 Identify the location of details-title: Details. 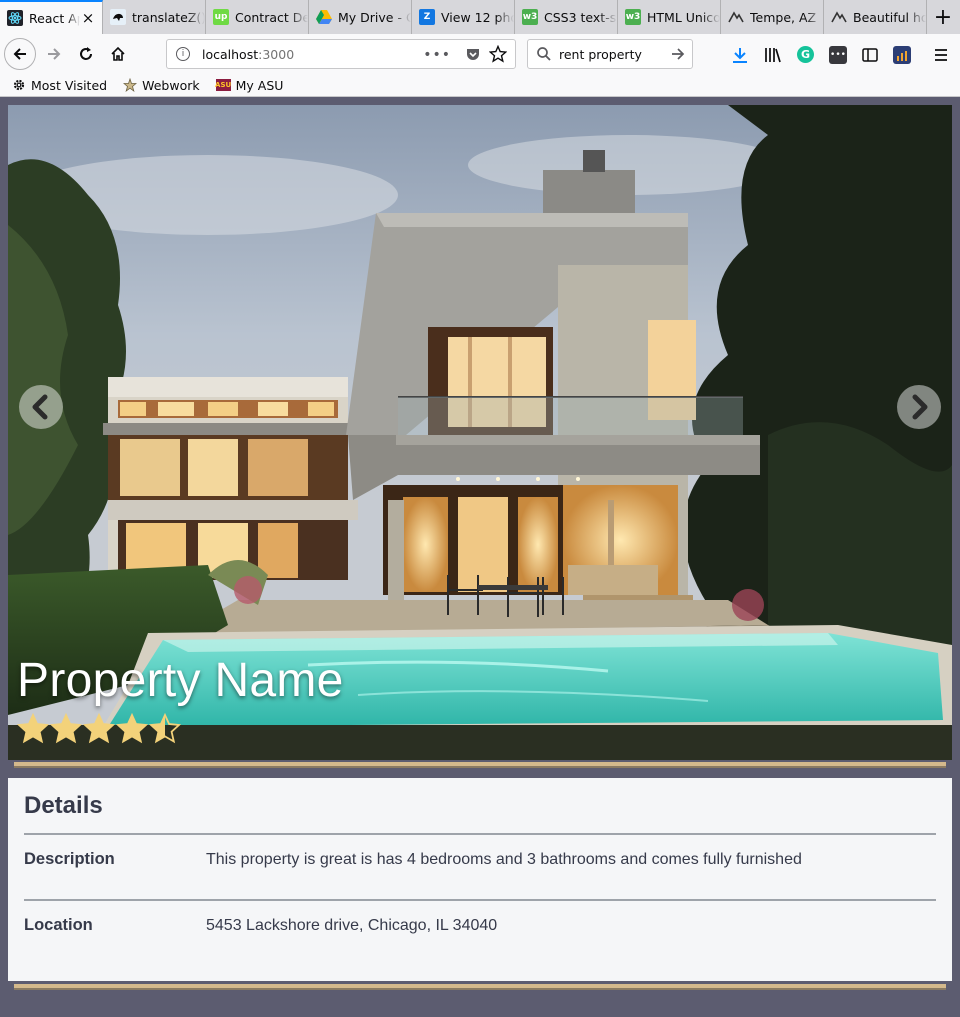
(63, 805).